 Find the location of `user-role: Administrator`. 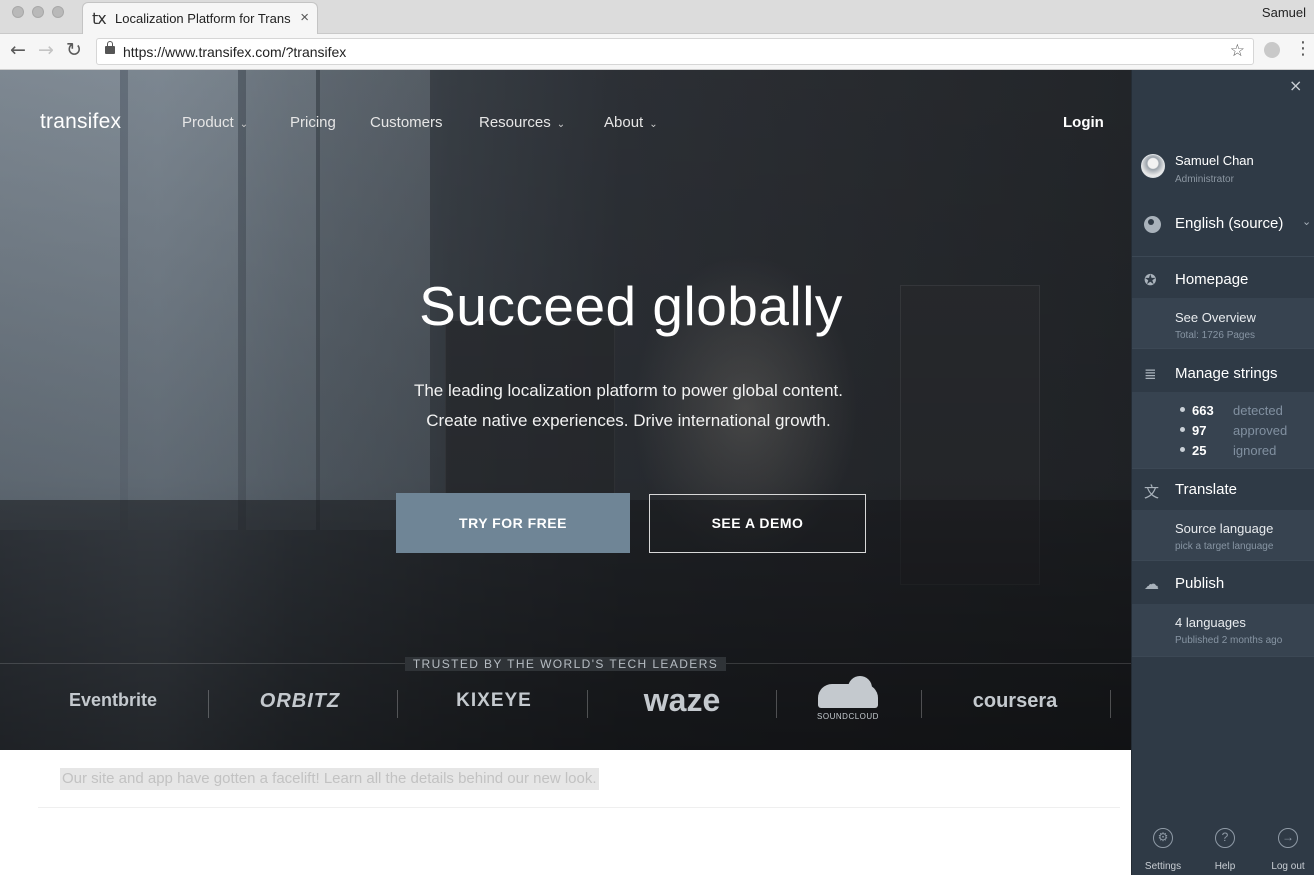

user-role: Administrator is located at coordinates (1204, 179).